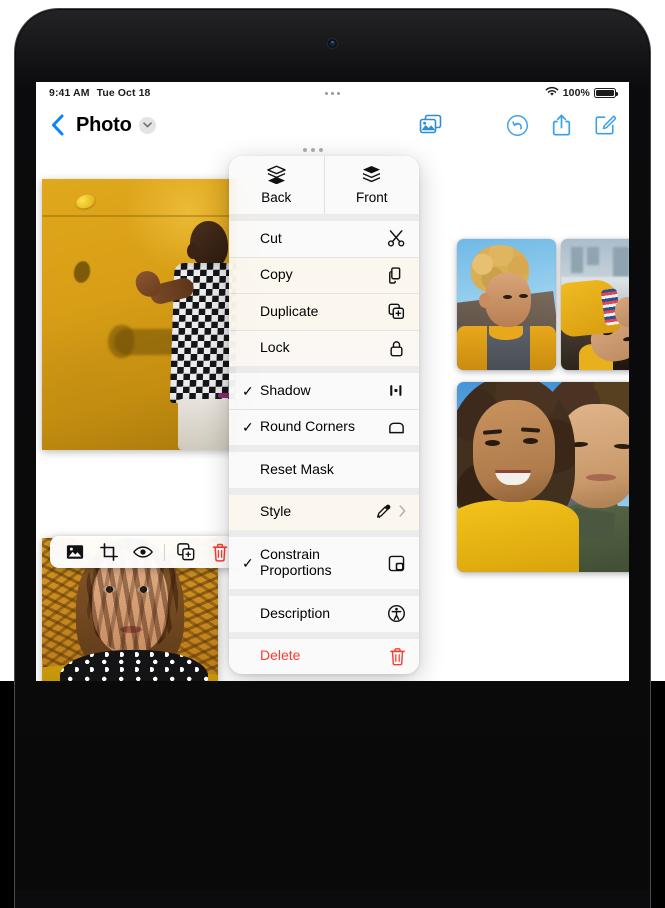 The width and height of the screenshot is (665, 908). I want to click on title-menu-button, so click(147, 125).